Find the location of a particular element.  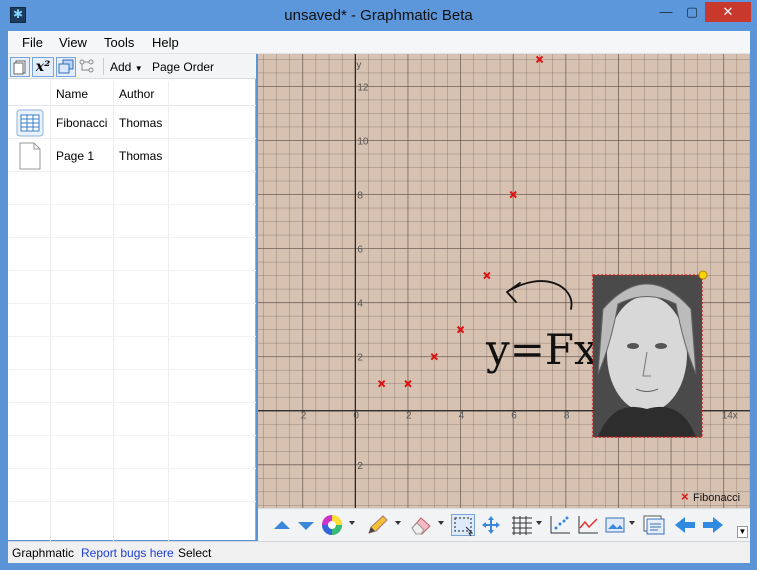

y-tick-label: 10 is located at coordinates (363, 141).